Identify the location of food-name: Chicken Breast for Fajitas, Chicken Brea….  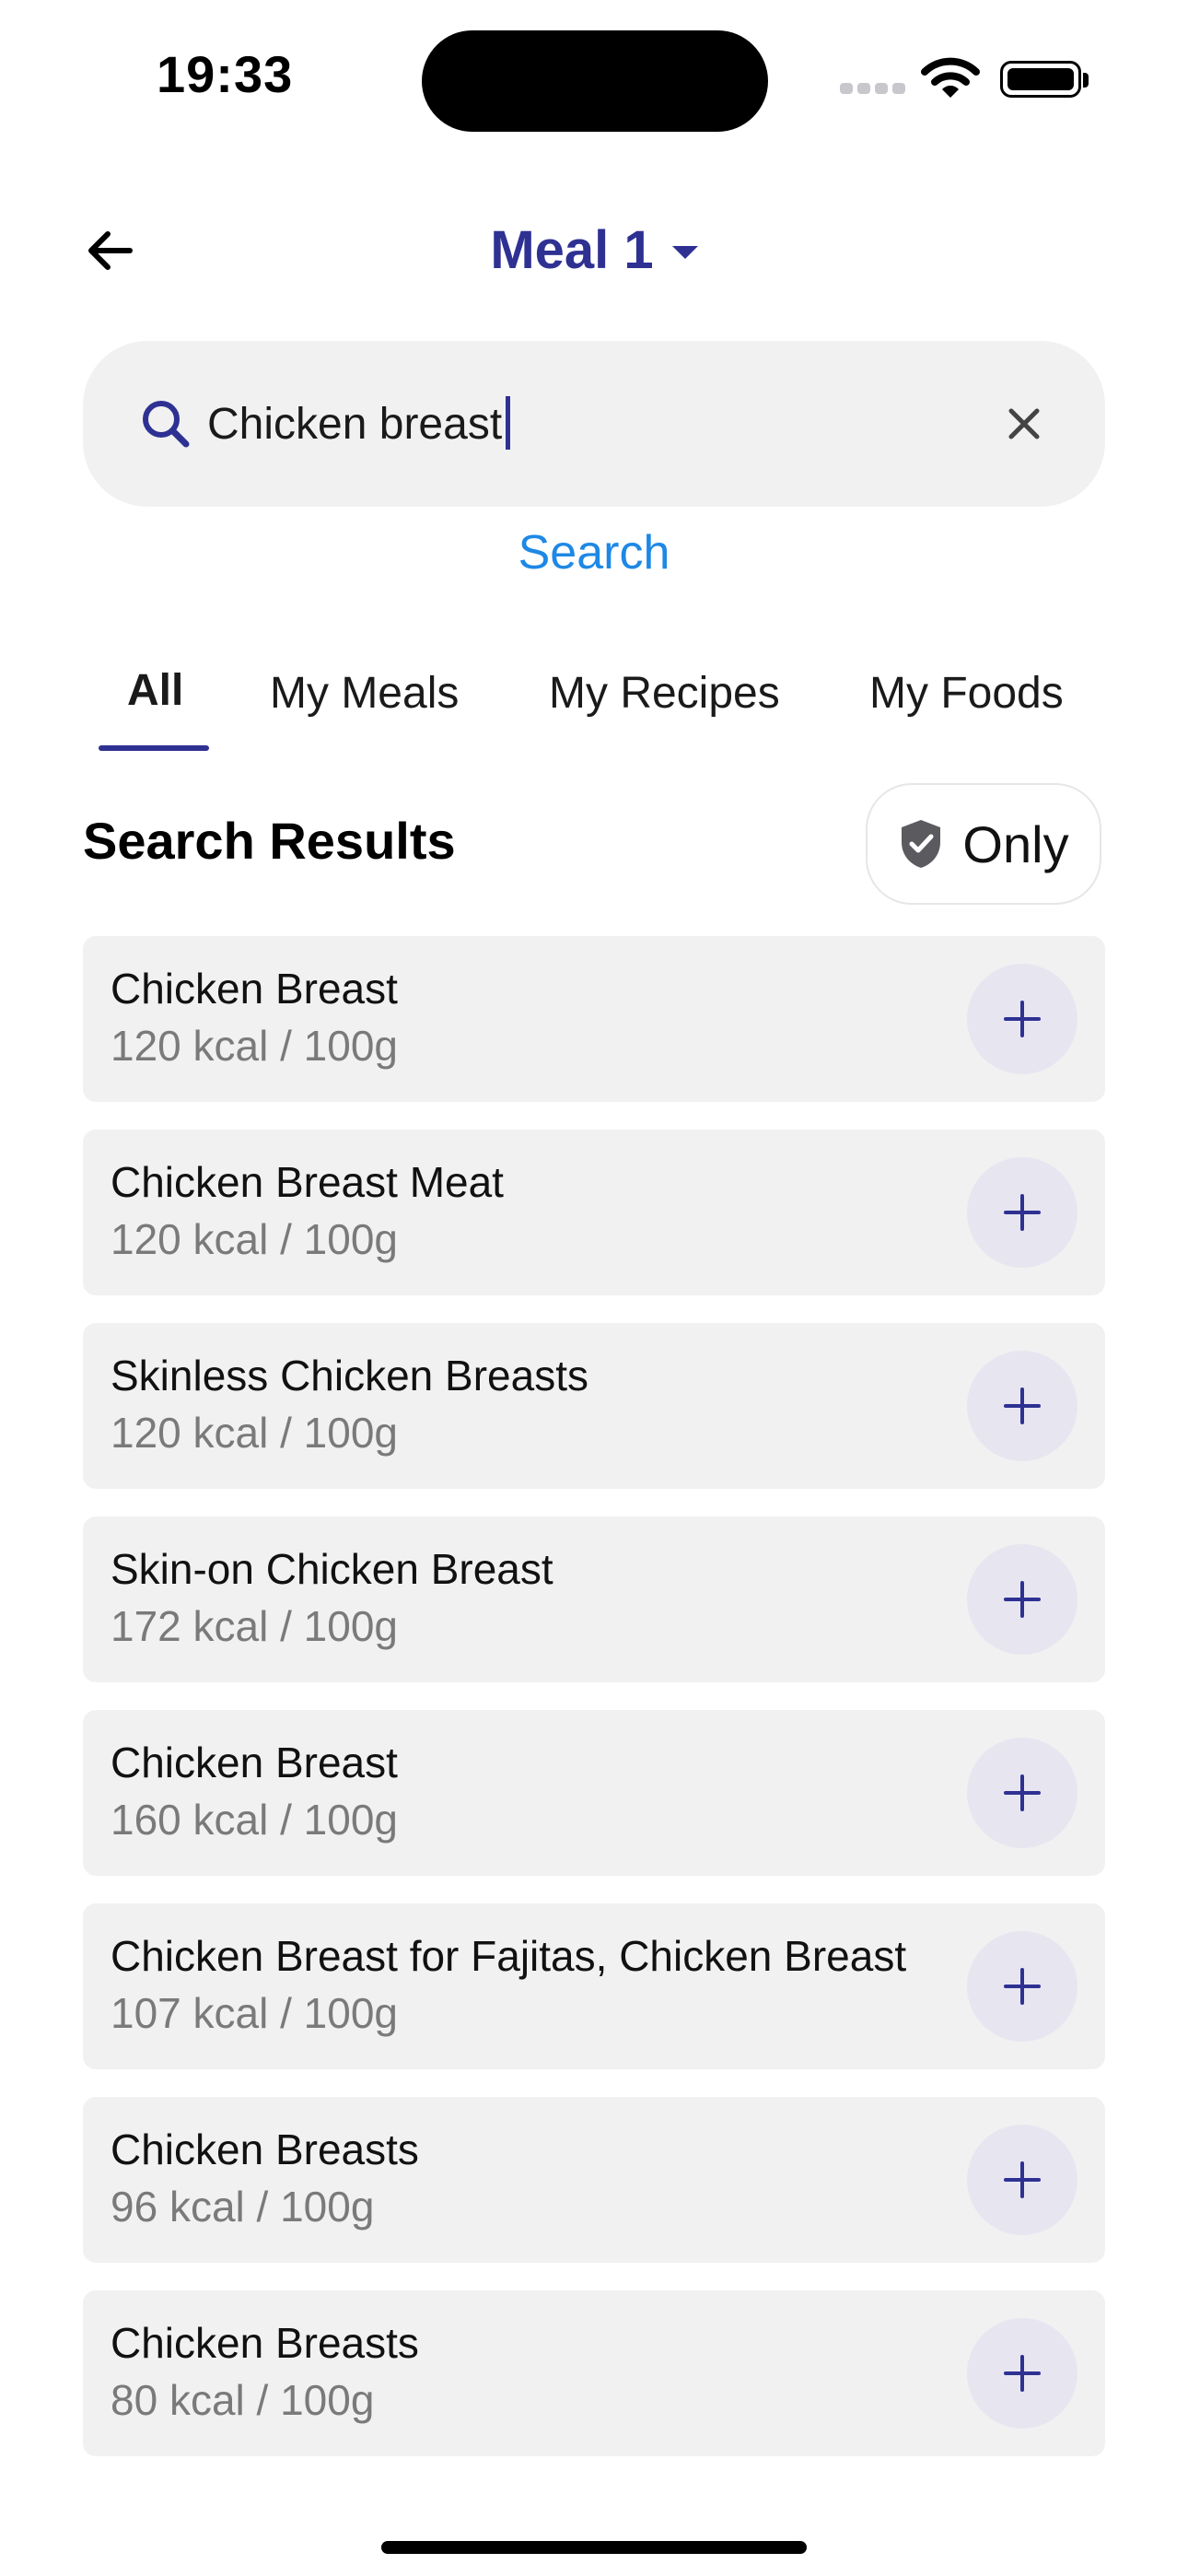
(509, 1956).